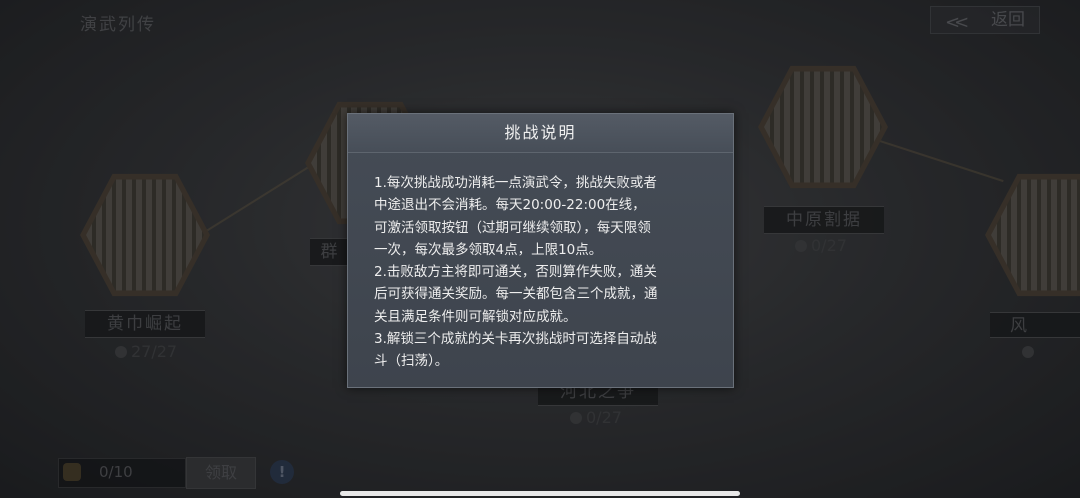  Describe the element at coordinates (488, 249) in the screenshot. I see `dialog-line: 一次，每次最多领取4点，上限10点。` at that location.